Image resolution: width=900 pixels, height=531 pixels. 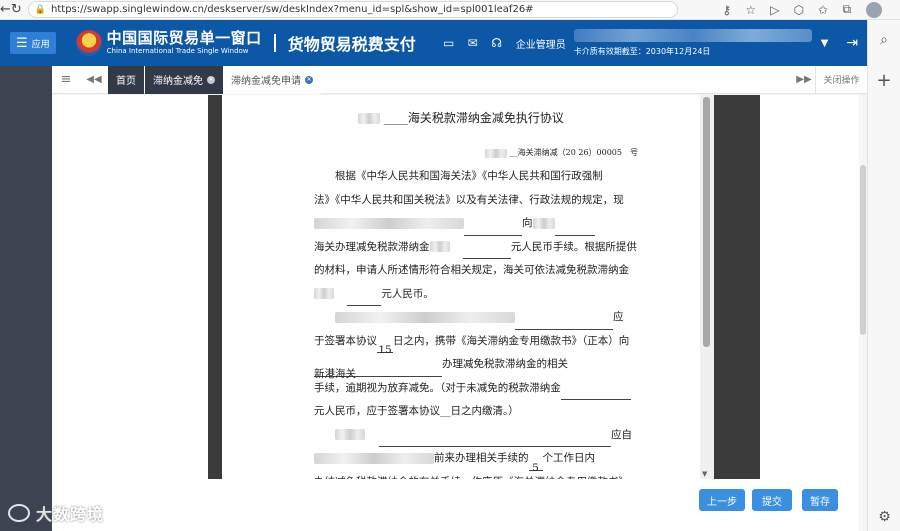 What do you see at coordinates (66, 79) in the screenshot?
I see `hamburger-icon: ≡` at bounding box center [66, 79].